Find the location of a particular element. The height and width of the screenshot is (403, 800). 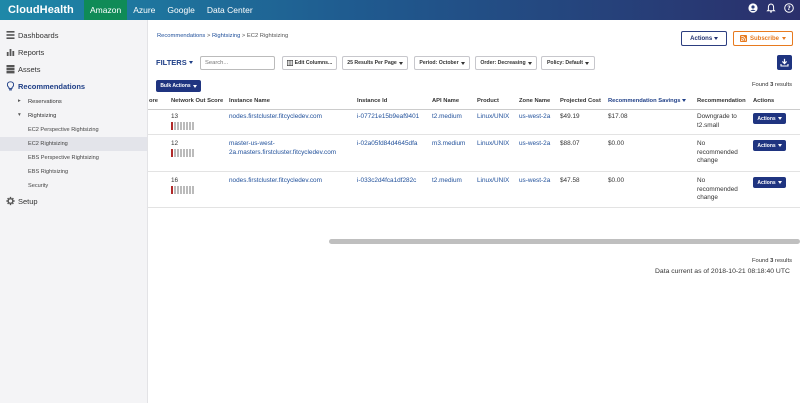

breadcrumb-rightsizing: Rightsizing is located at coordinates (226, 36).